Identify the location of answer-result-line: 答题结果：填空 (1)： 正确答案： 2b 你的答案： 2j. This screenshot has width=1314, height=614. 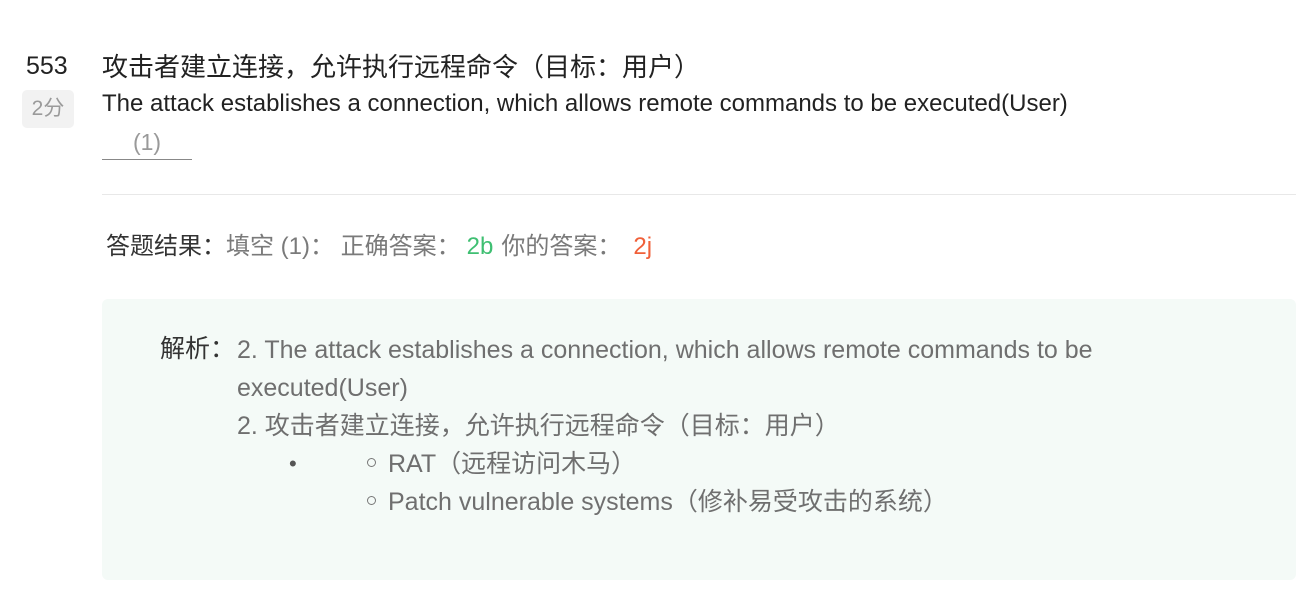
(379, 247).